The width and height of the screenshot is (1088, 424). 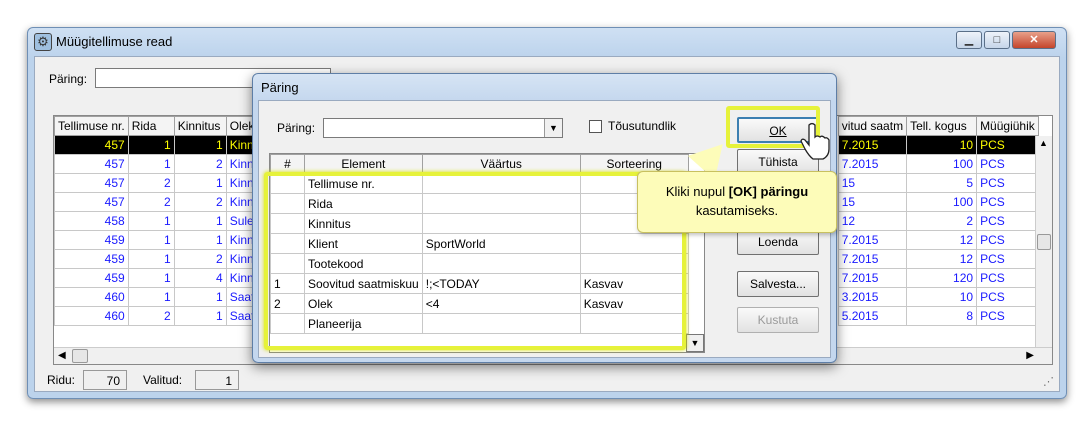 I want to click on instruction-tooltip: Kliki nupul [OK] päringu kasutamiseks., so click(x=737, y=202).